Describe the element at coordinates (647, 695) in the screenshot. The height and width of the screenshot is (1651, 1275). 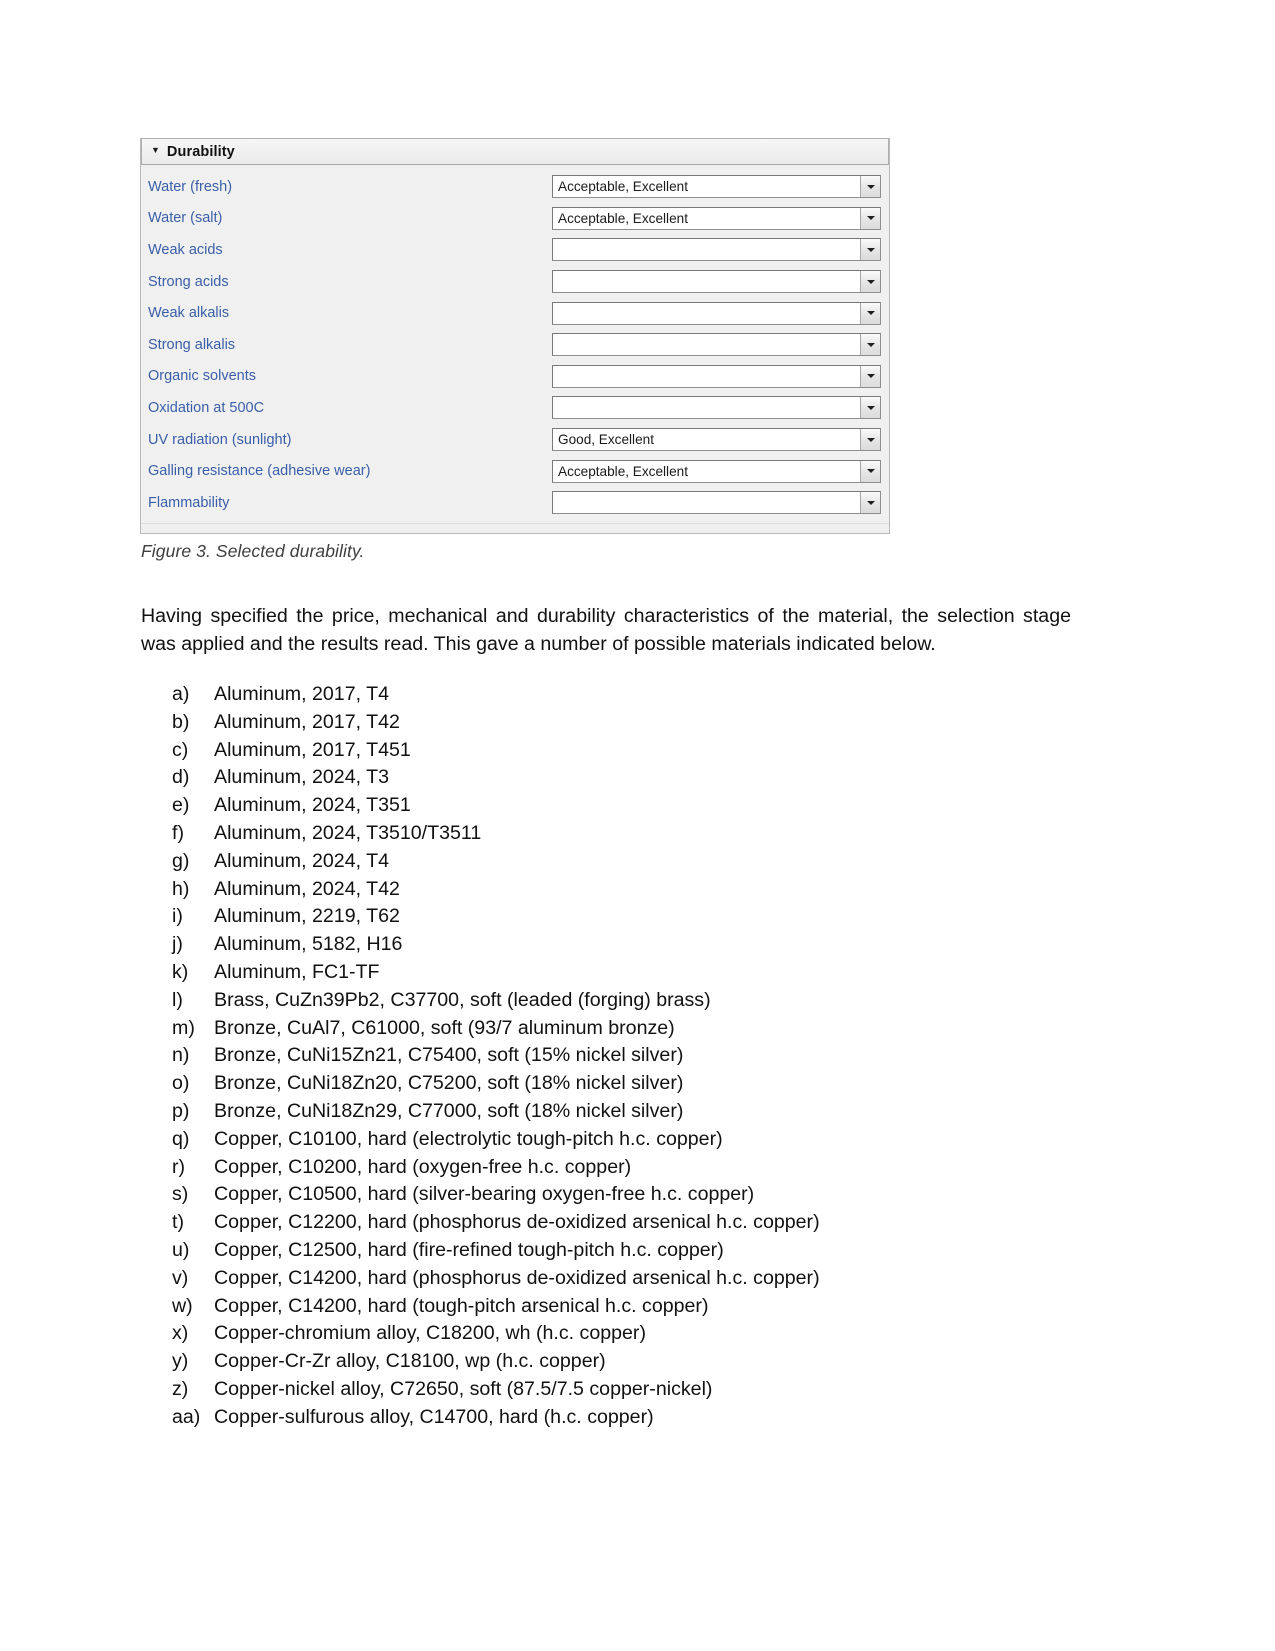
I see `list-item: a) Aluminum, 2017, T4` at that location.